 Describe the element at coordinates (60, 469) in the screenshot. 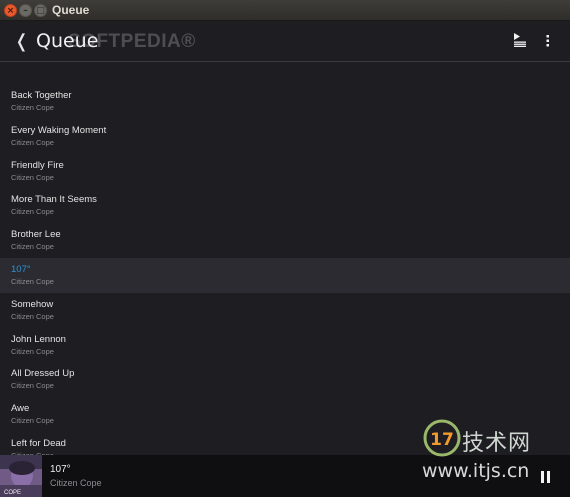

I see `now-playing-title: 107°` at that location.